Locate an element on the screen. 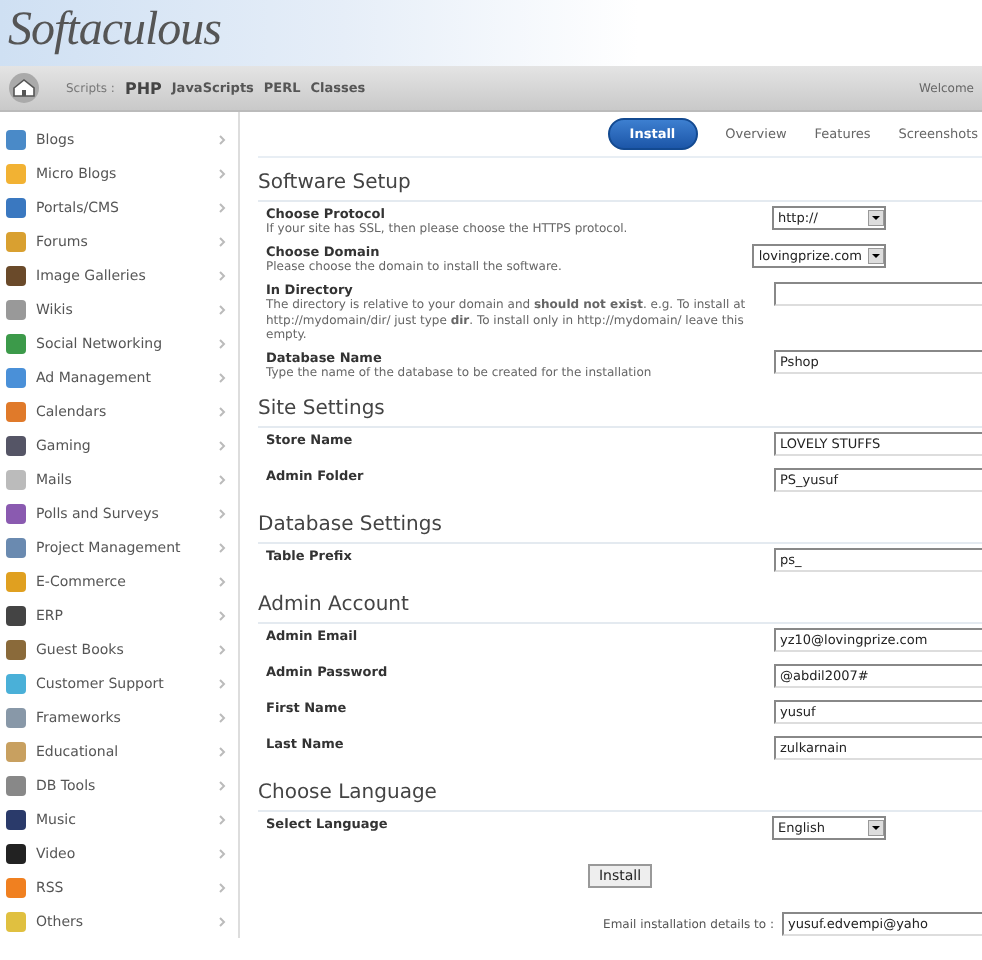 The image size is (982, 960). home-icon is located at coordinates (24, 88).